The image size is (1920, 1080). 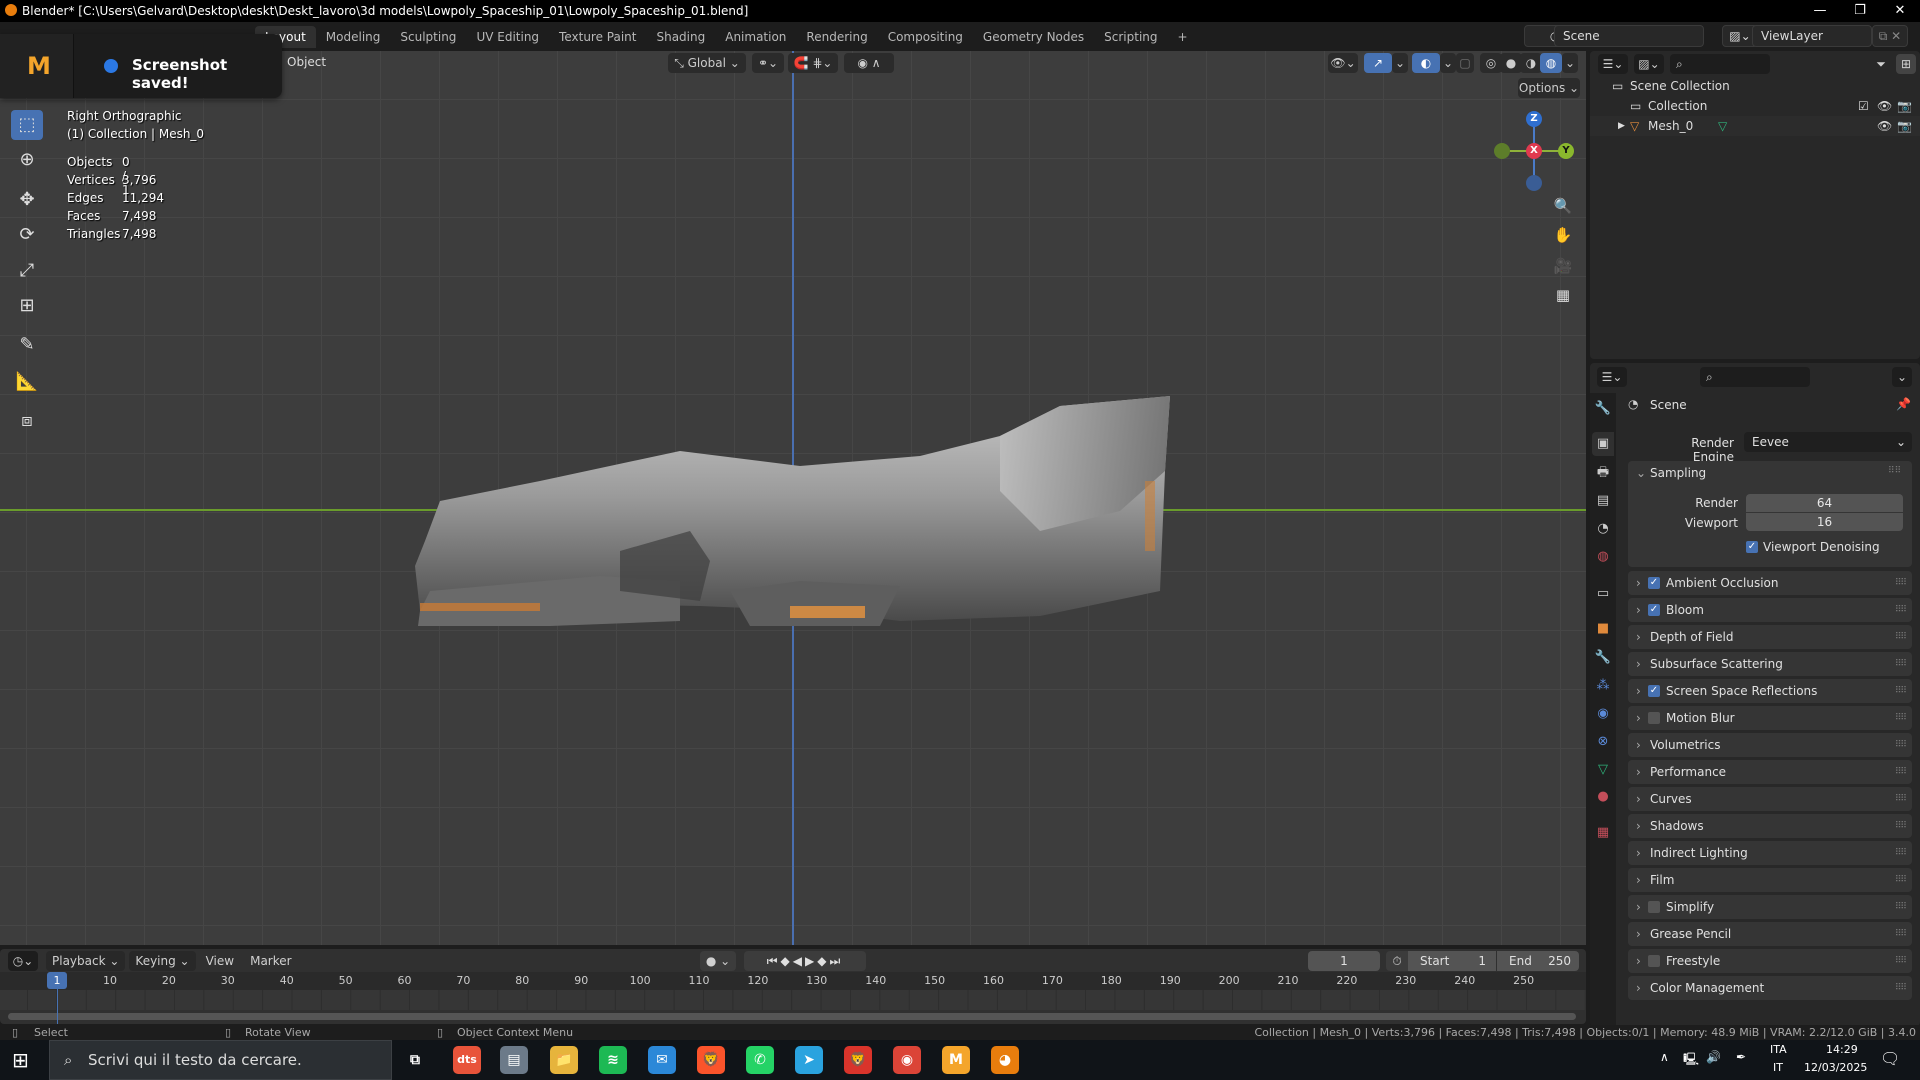 I want to click on shading-dropdown-icon: ⌄, so click(x=1570, y=63).